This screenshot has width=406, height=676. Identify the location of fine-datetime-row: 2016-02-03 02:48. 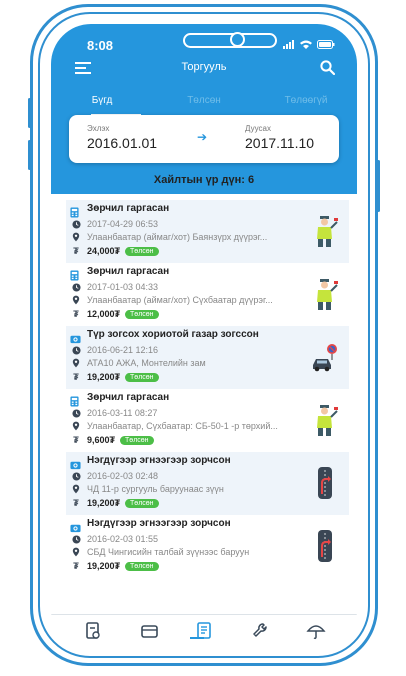
(114, 476).